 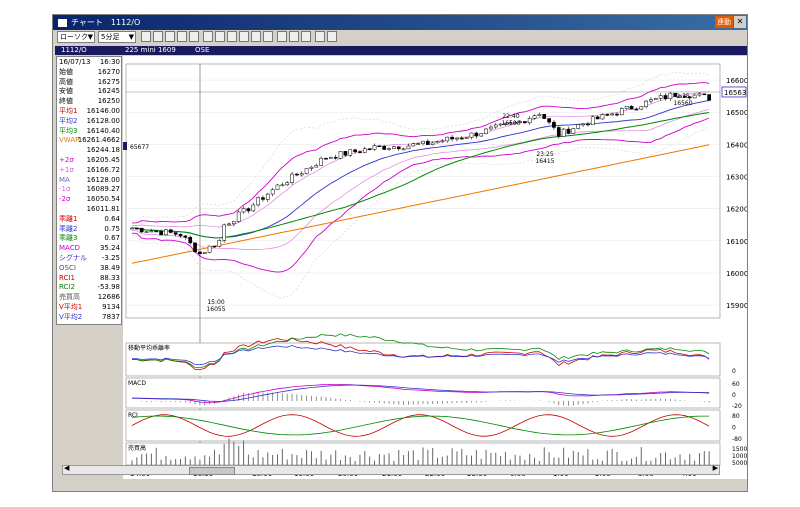 I want to click on period-icon, so click(x=182, y=36).